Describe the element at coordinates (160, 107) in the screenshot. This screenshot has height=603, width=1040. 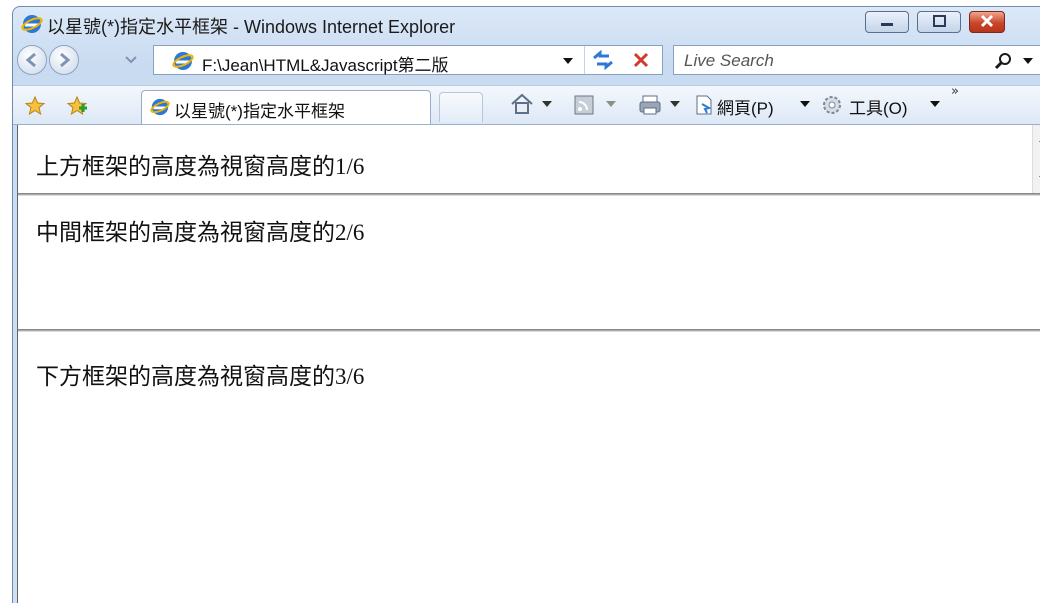
I see `tab-ie-icon` at that location.